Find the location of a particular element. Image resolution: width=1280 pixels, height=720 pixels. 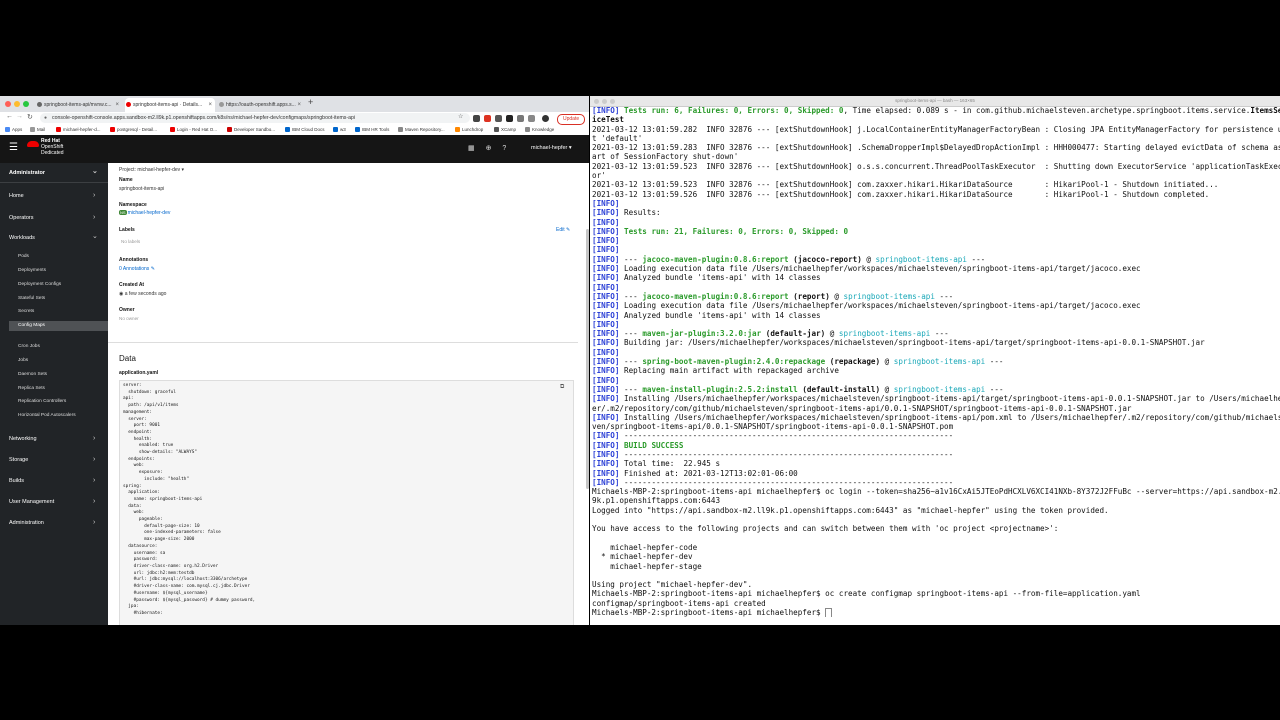

browser-tab-github: springboot-items-api/mvnw.c... × is located at coordinates (79, 105).